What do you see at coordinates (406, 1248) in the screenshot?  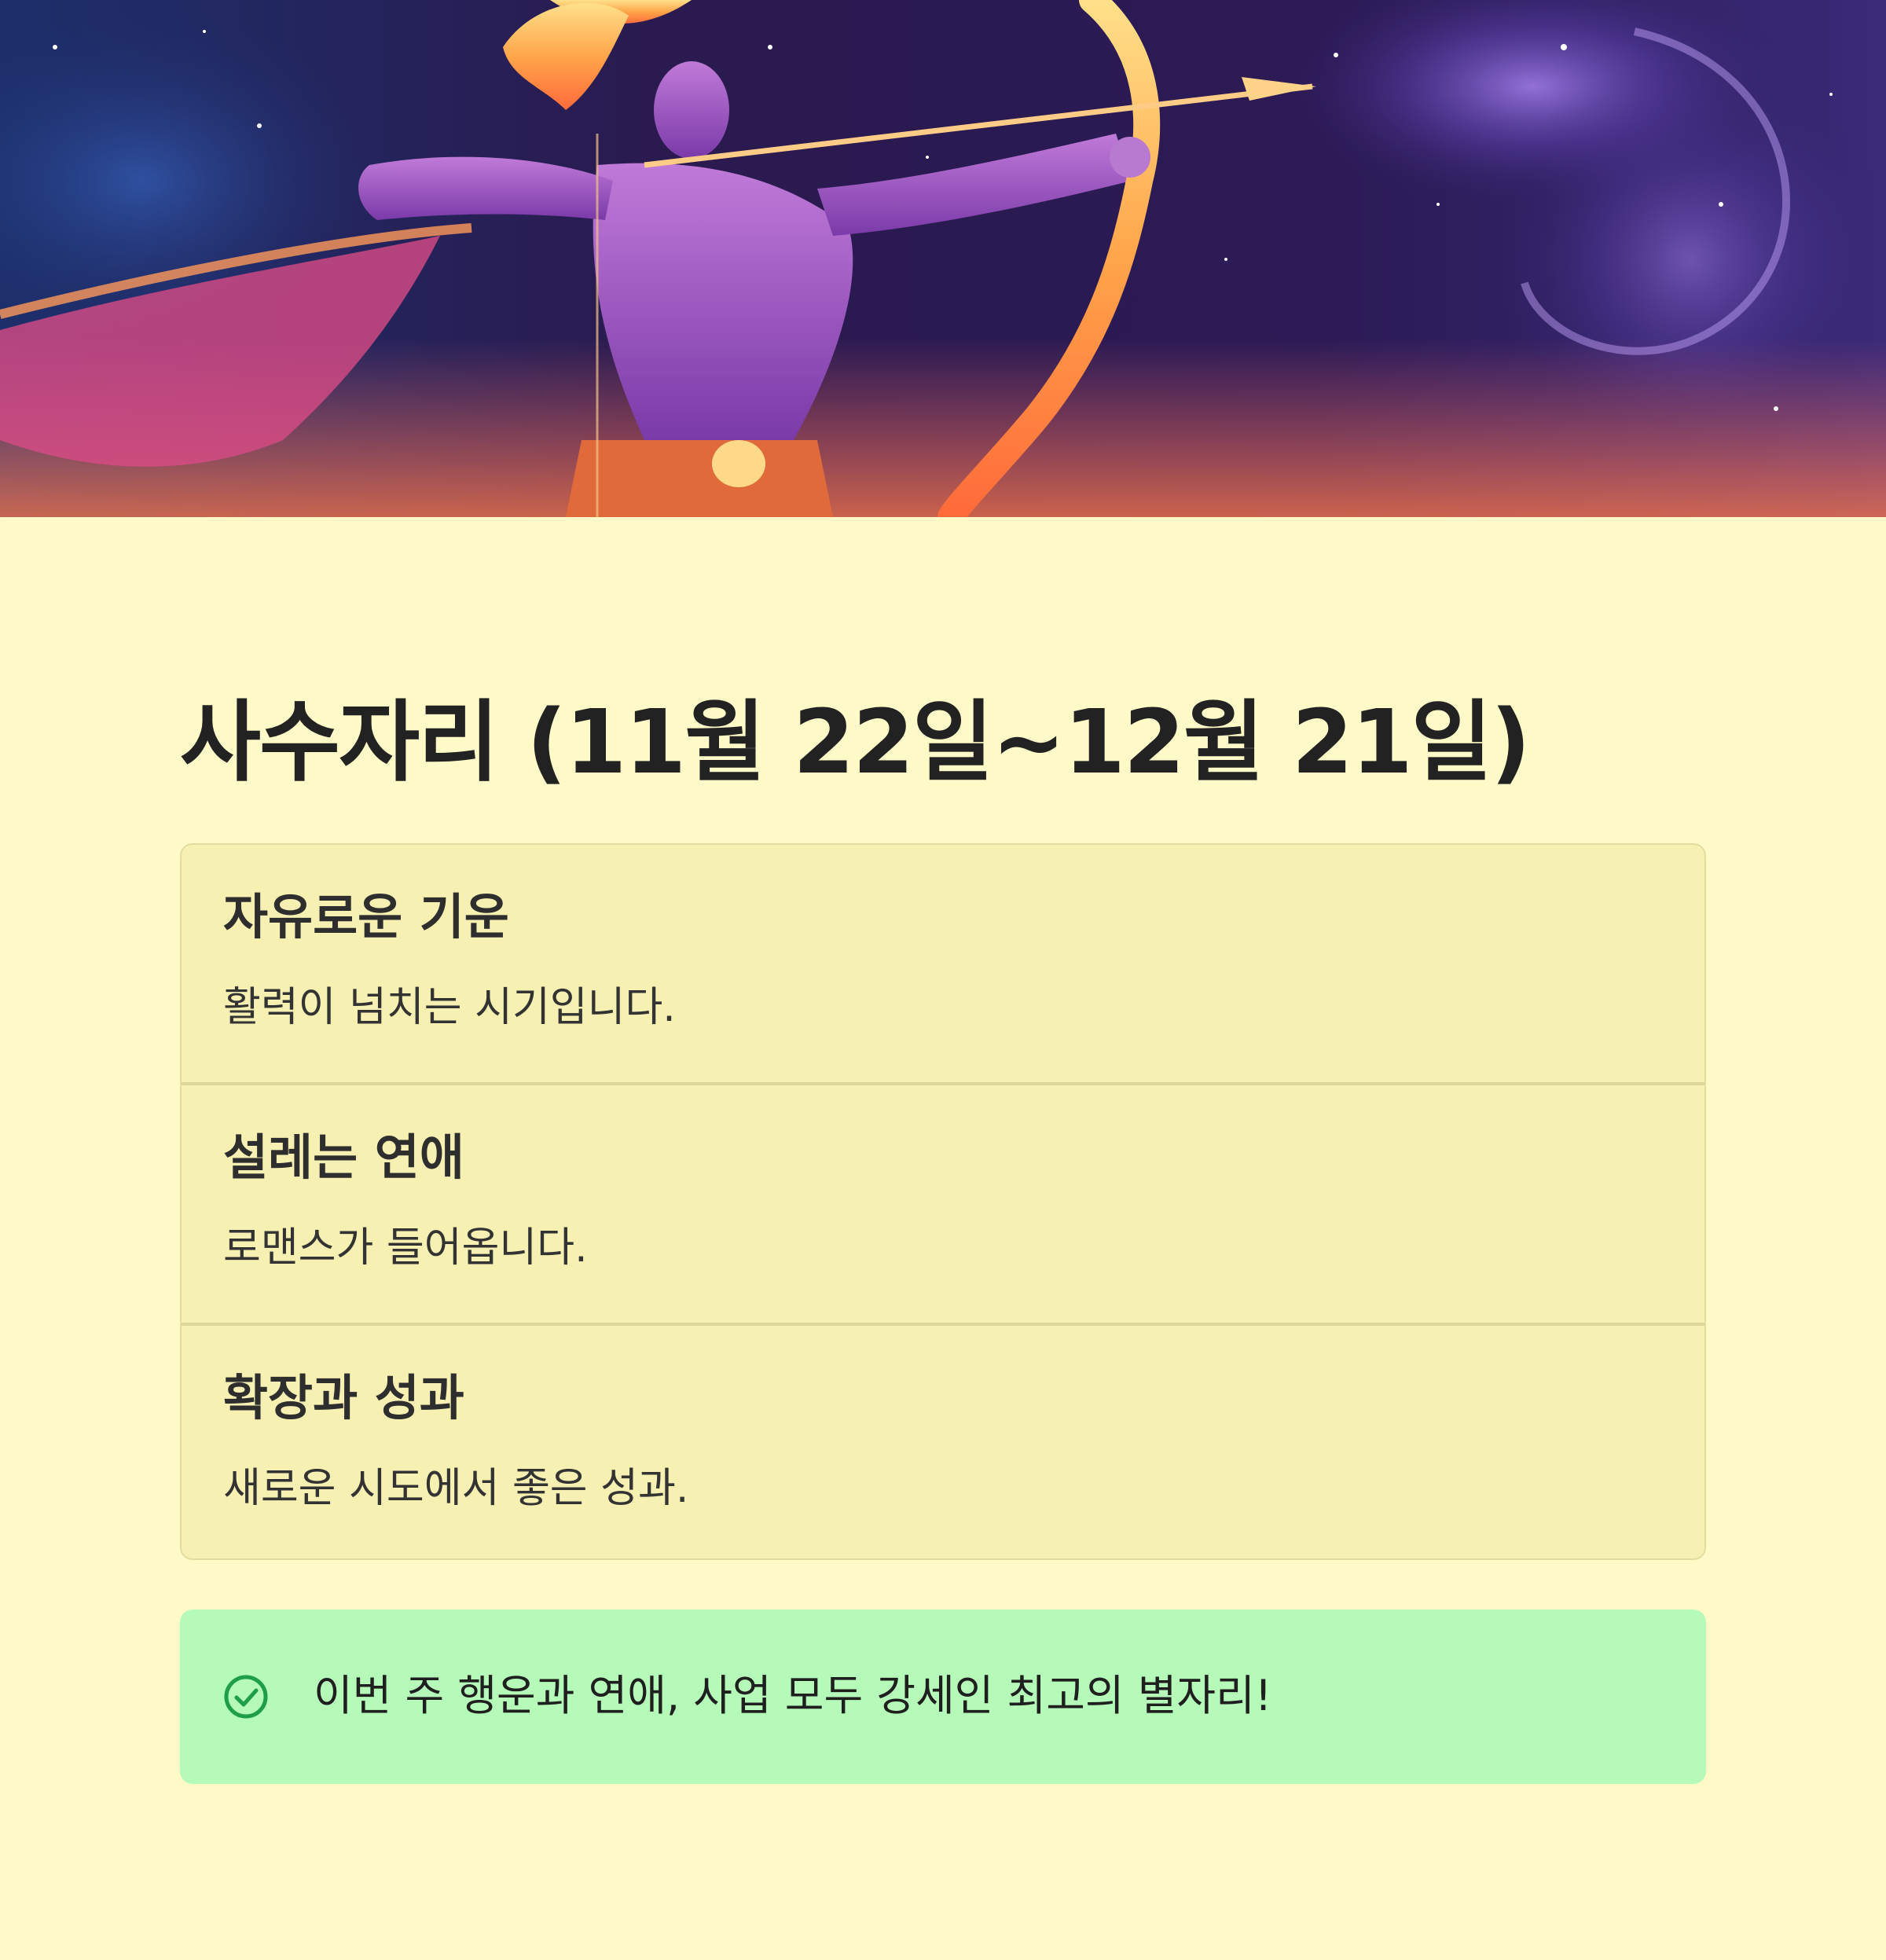 I see `section-text: 로맨스가 들어옵니다.` at bounding box center [406, 1248].